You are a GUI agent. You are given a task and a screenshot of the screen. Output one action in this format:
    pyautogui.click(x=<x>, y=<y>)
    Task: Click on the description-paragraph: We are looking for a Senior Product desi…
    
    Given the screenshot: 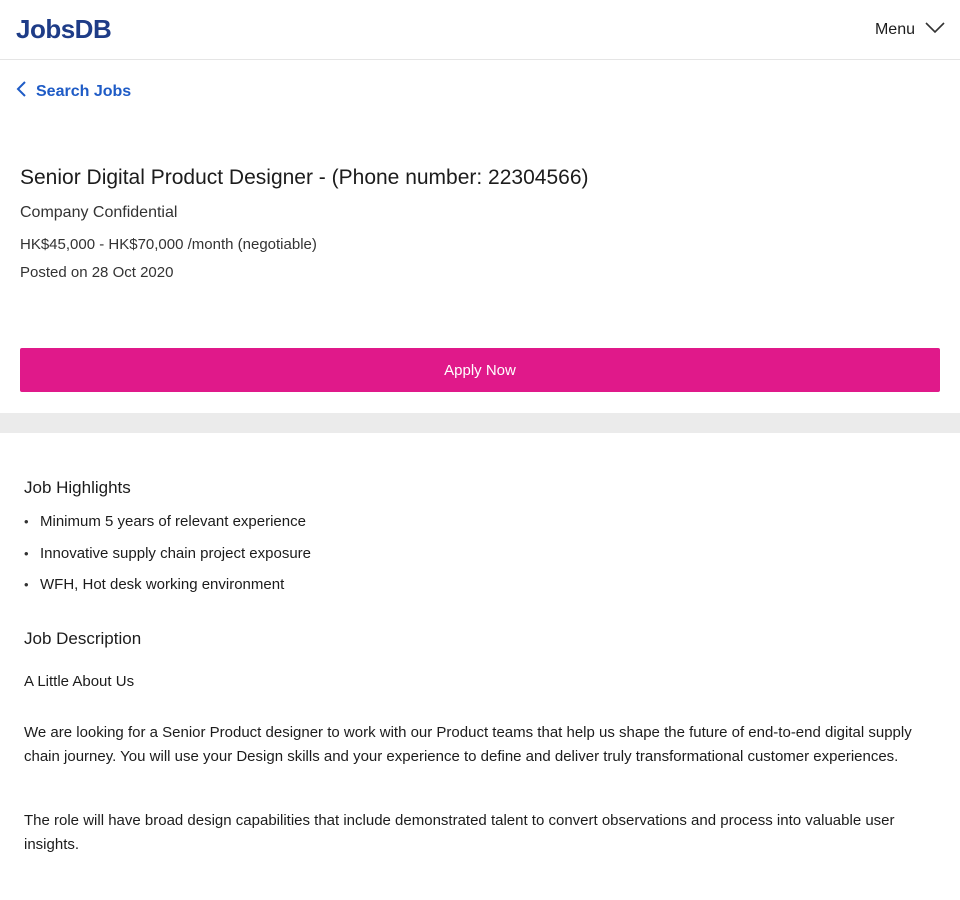 What is the action you would take?
    pyautogui.click(x=468, y=744)
    